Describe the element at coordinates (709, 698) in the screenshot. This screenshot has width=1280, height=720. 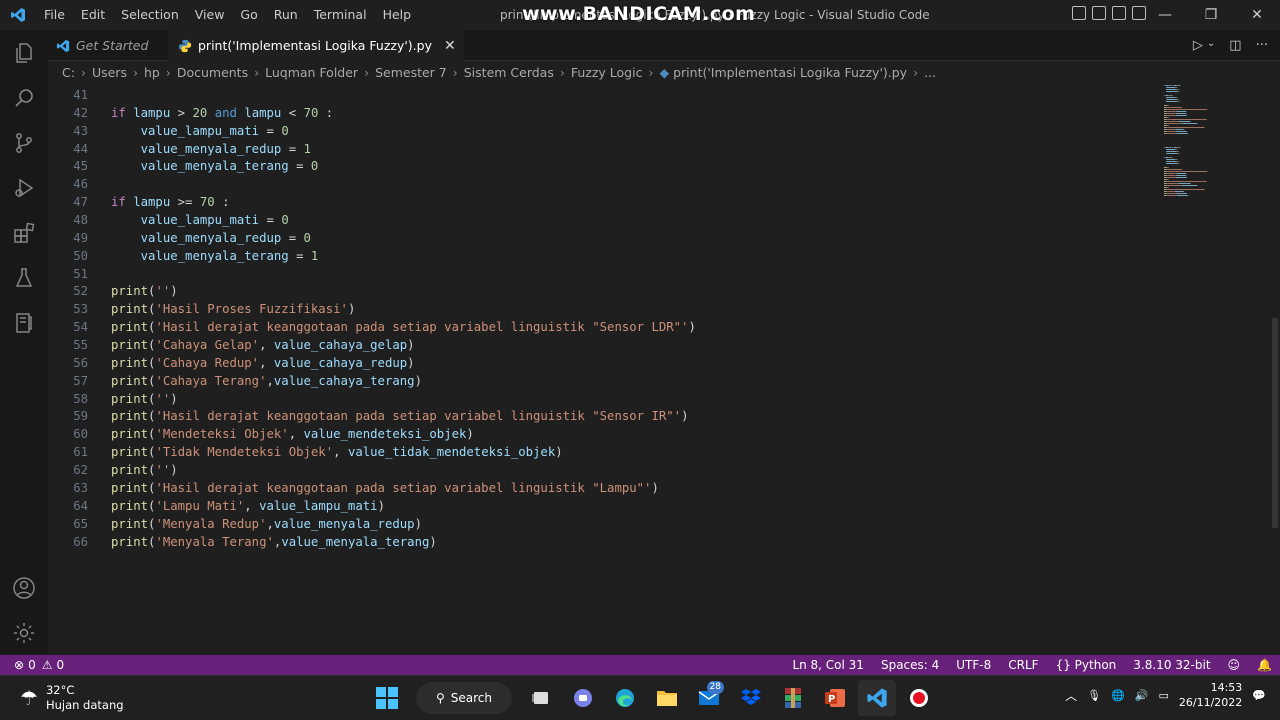
I see `mail-icon: 28` at that location.